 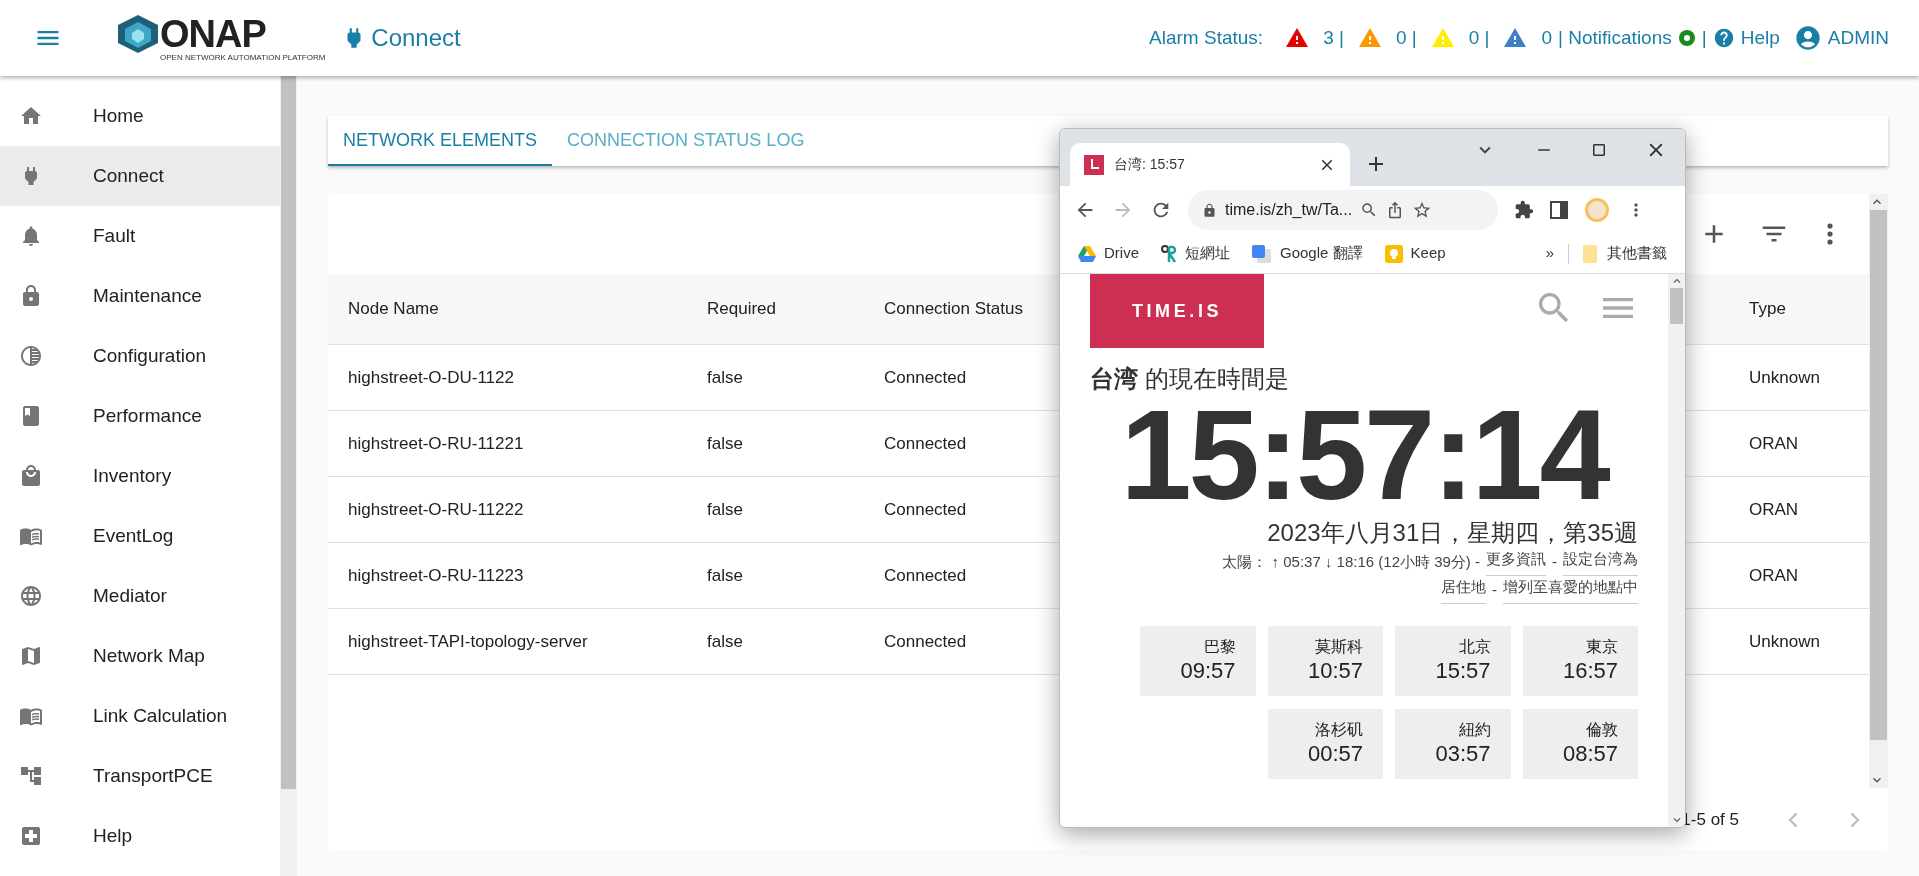 I want to click on alarm-status-label: Alarm Status:, so click(x=1206, y=37).